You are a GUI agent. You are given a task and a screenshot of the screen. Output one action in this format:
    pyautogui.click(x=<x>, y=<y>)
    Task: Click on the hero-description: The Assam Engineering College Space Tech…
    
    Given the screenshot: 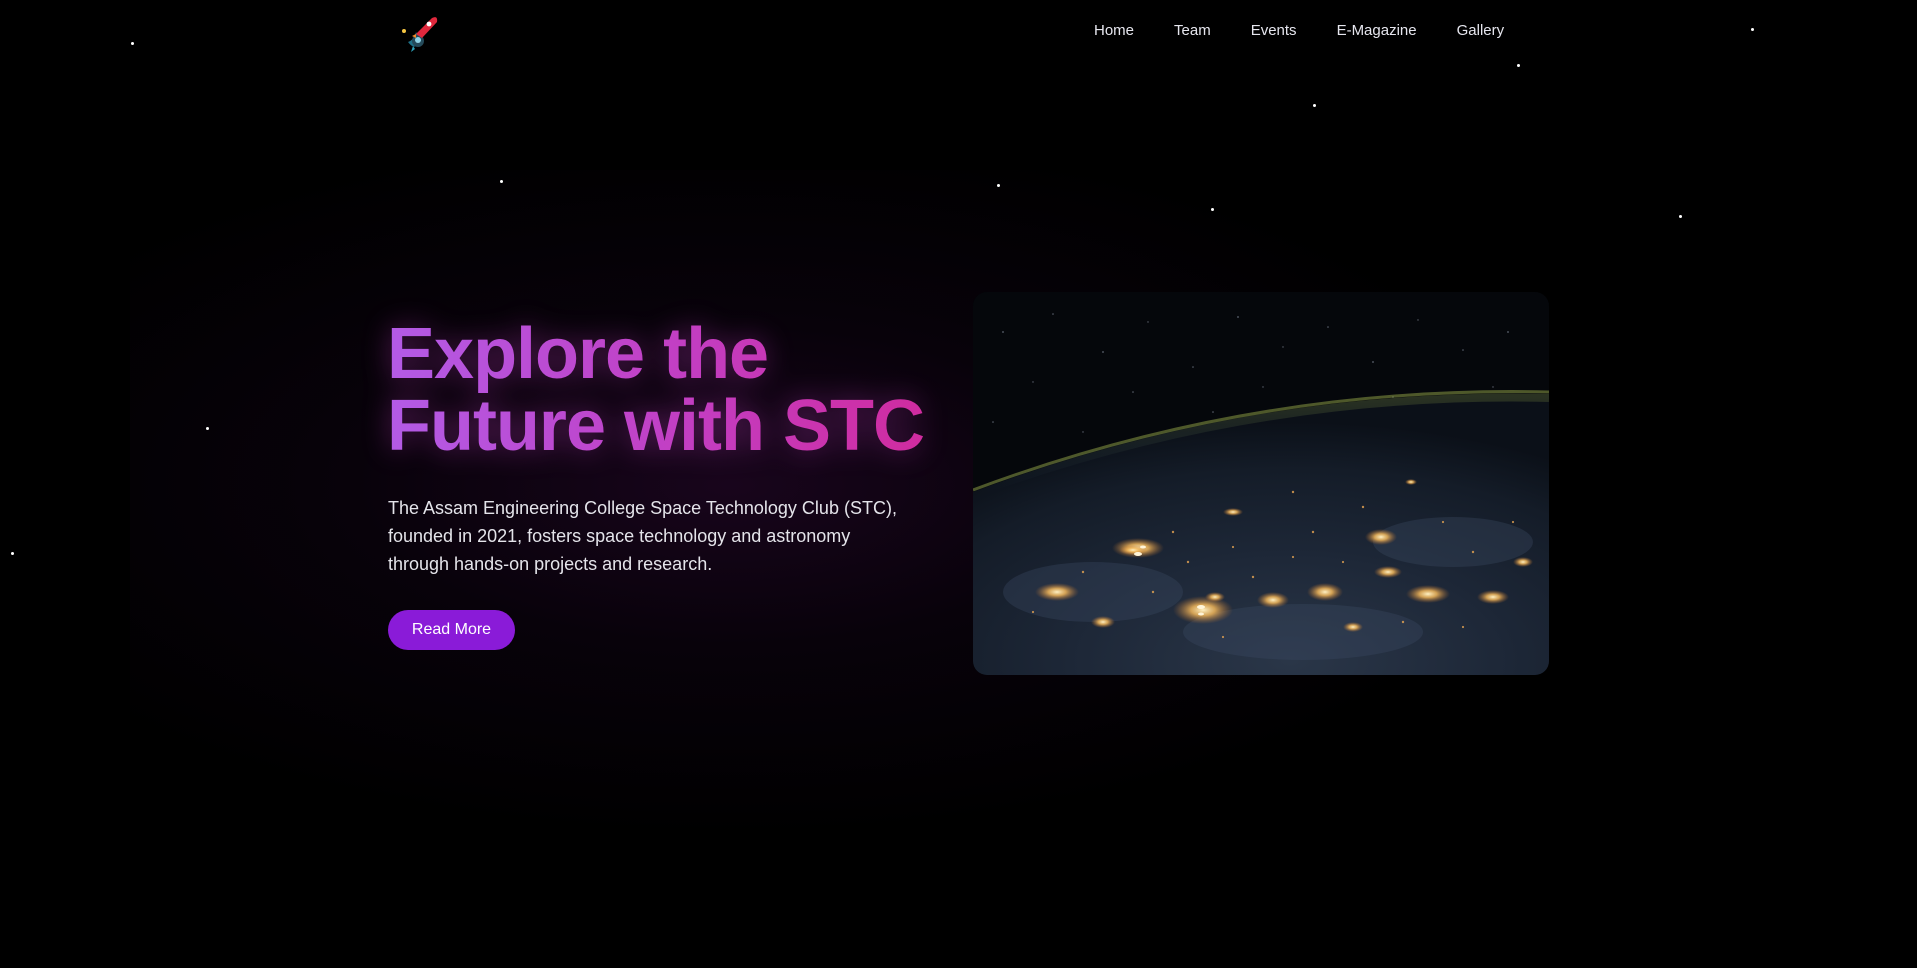 What is the action you would take?
    pyautogui.click(x=642, y=536)
    